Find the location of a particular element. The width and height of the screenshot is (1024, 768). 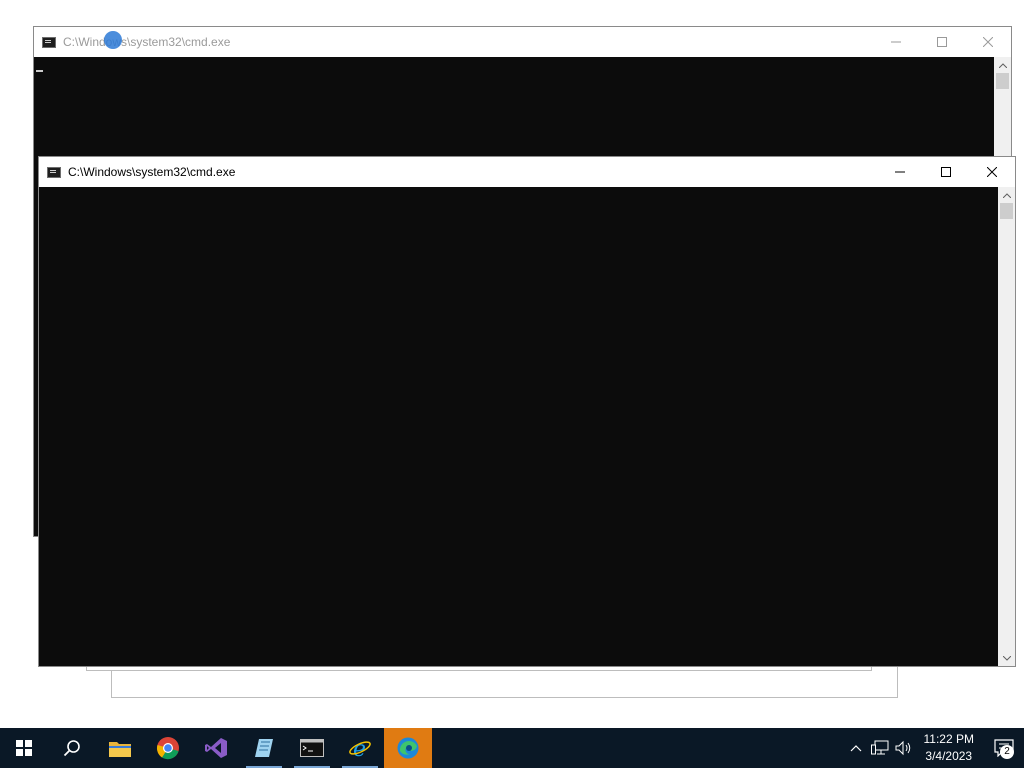

chrome-icon is located at coordinates (167, 748).